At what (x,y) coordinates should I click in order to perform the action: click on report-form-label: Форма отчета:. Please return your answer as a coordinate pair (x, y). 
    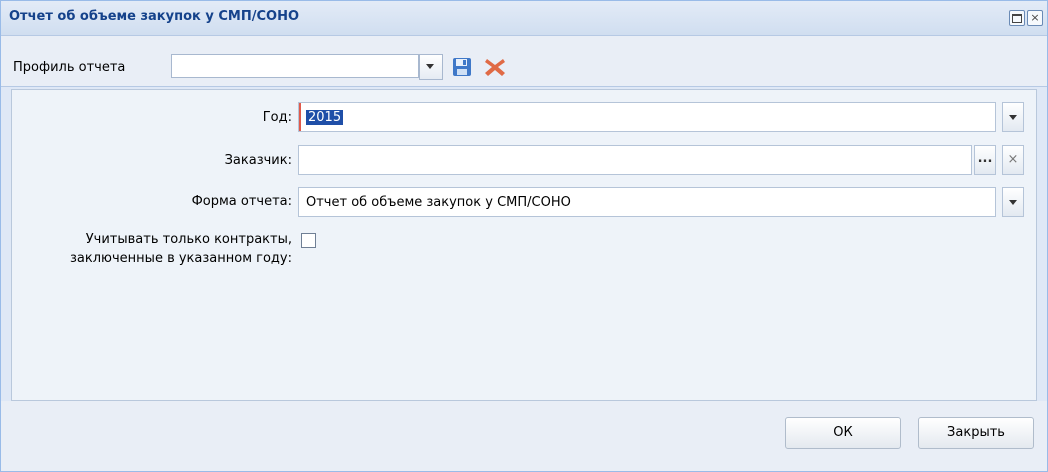
    Looking at the image, I should click on (241, 201).